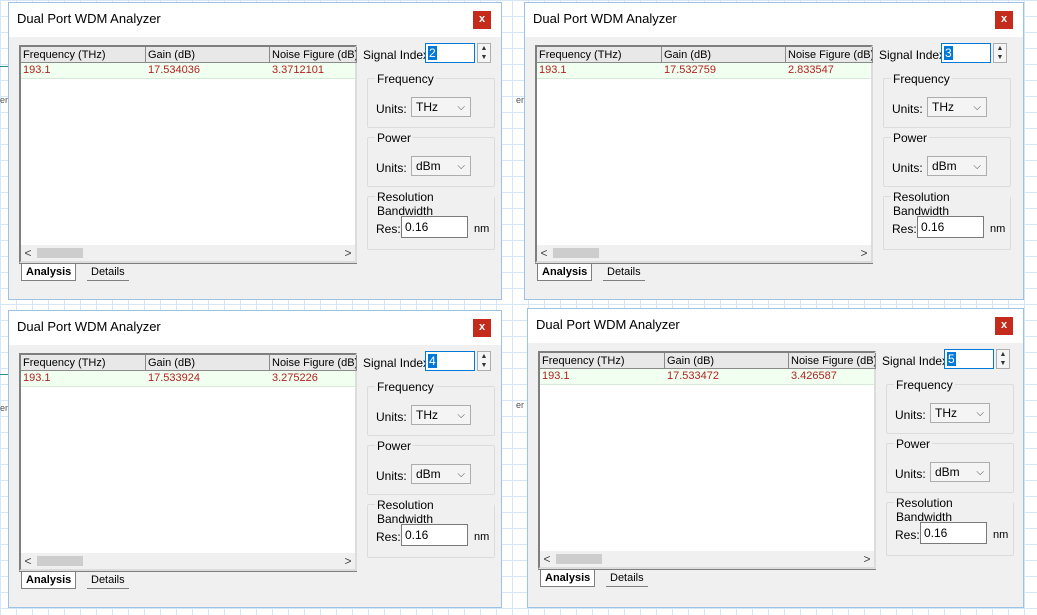 Image resolution: width=1037 pixels, height=615 pixels. What do you see at coordinates (966, 53) in the screenshot?
I see `signal-index-input: 3` at bounding box center [966, 53].